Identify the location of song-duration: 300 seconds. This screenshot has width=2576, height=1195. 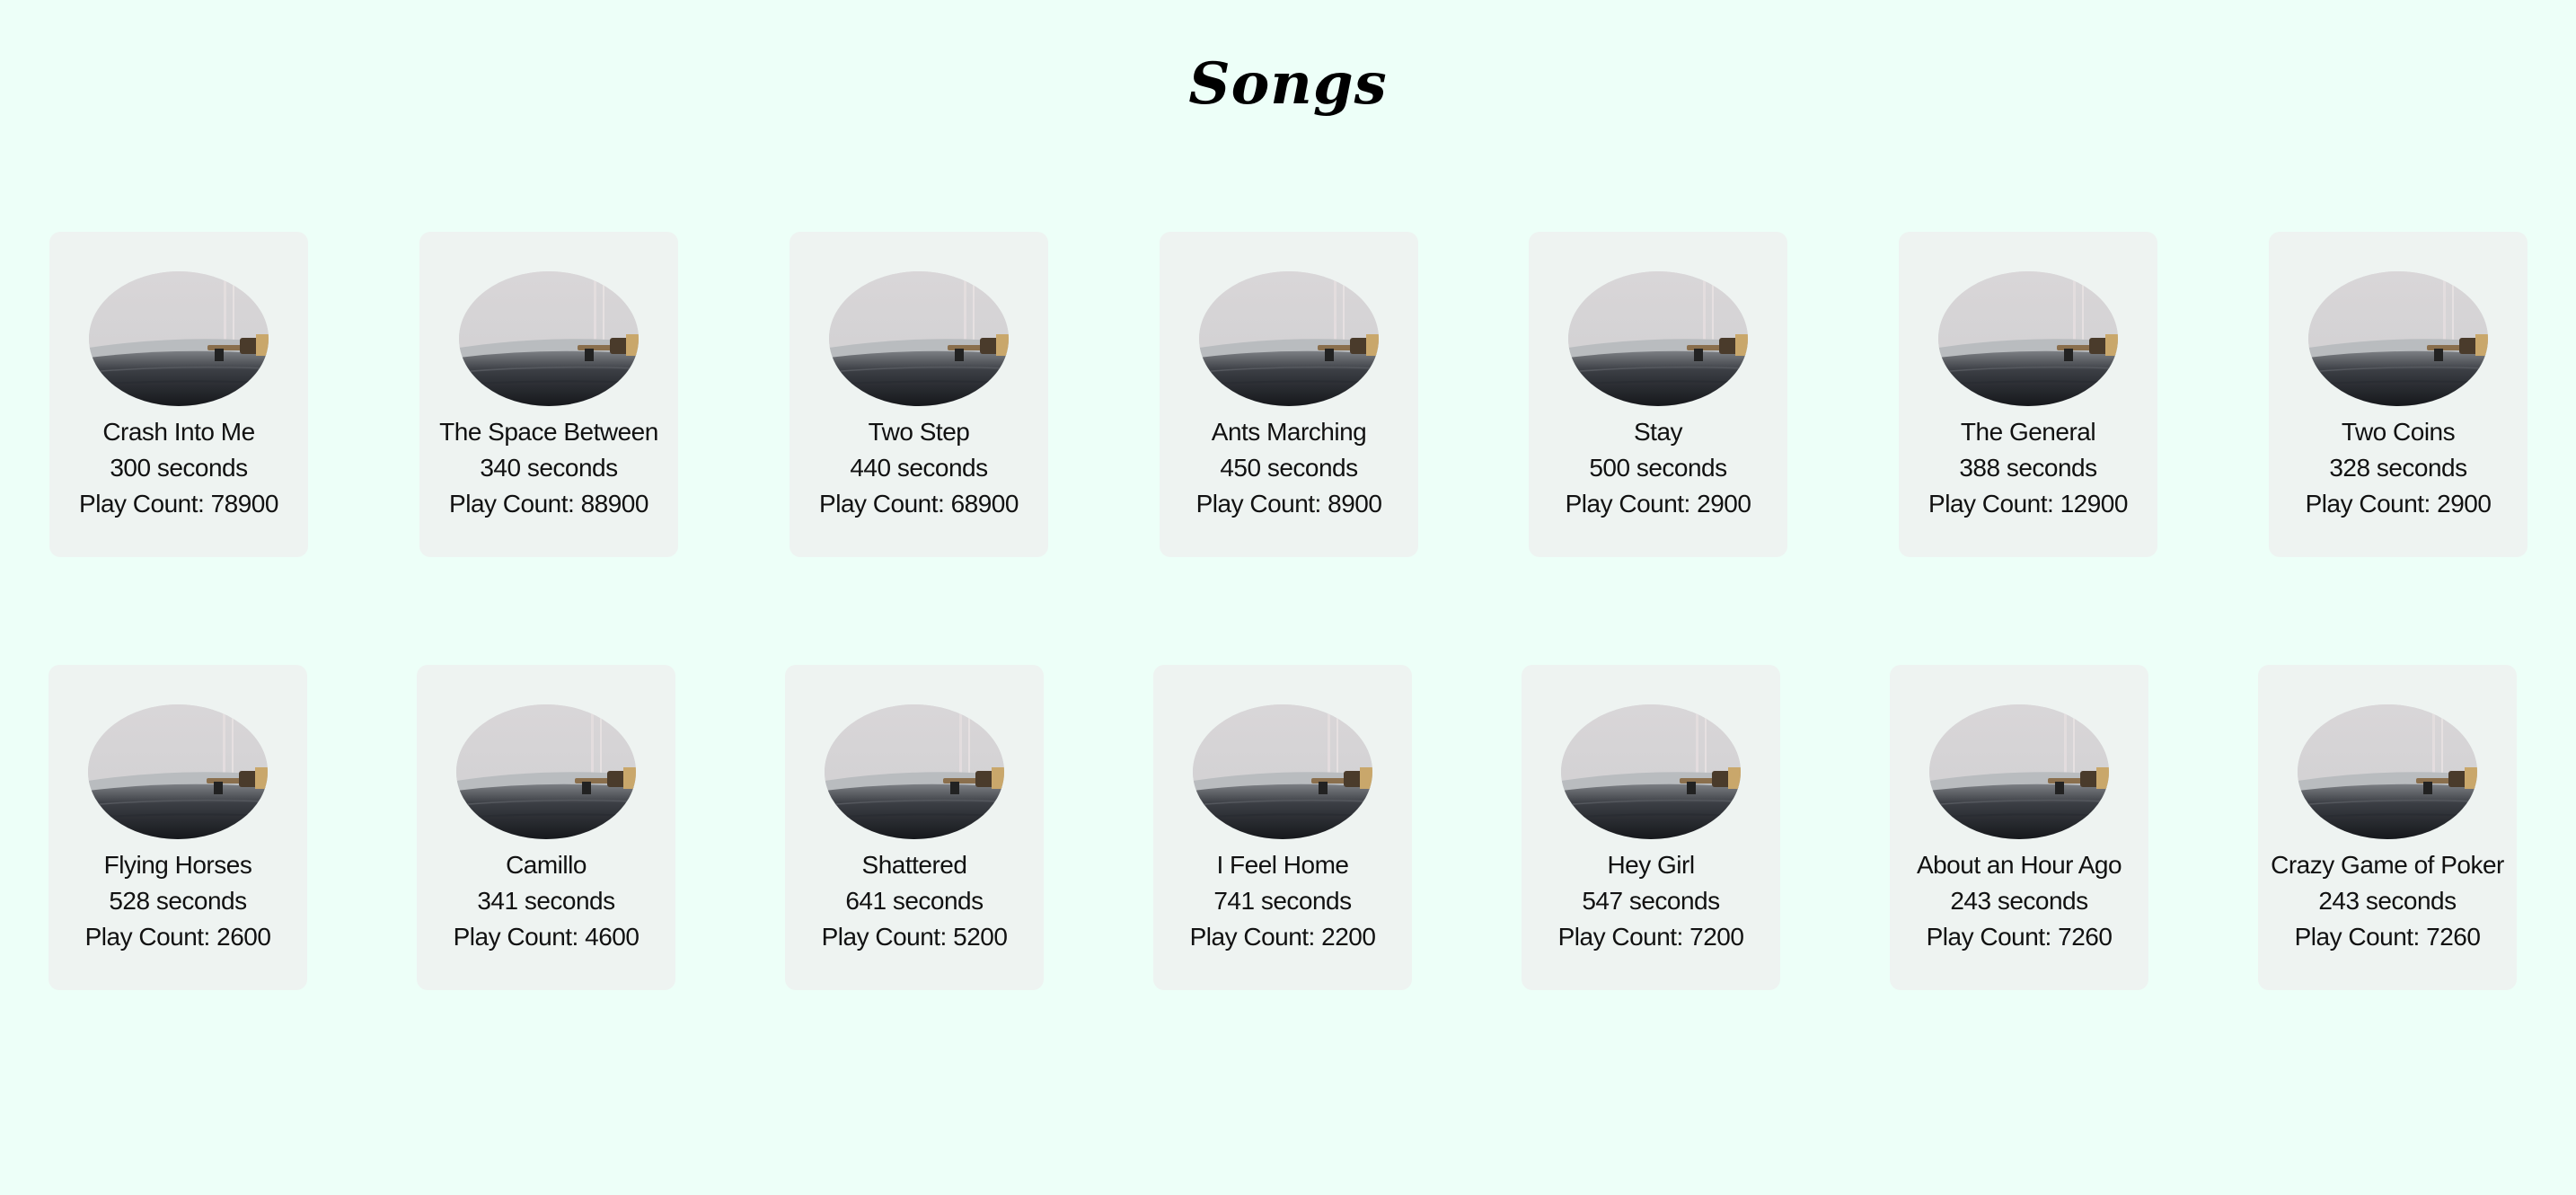
(179, 468).